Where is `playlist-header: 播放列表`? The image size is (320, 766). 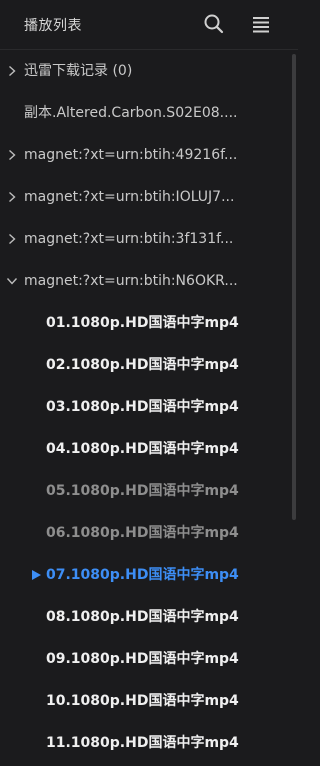
playlist-header: 播放列表 is located at coordinates (149, 25).